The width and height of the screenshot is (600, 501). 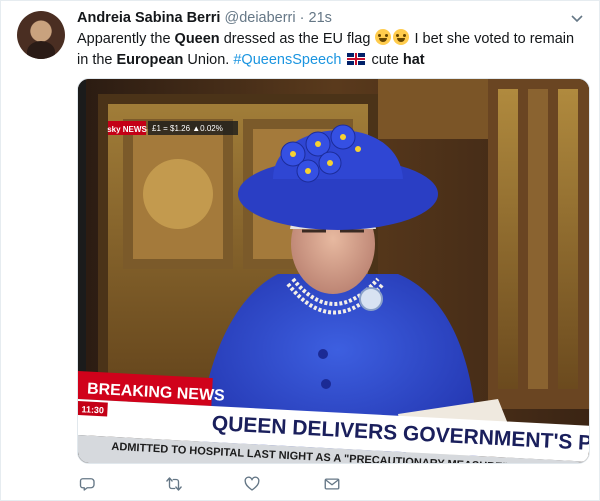 What do you see at coordinates (287, 60) in the screenshot?
I see `hashtag-link: #QueensSpeech` at bounding box center [287, 60].